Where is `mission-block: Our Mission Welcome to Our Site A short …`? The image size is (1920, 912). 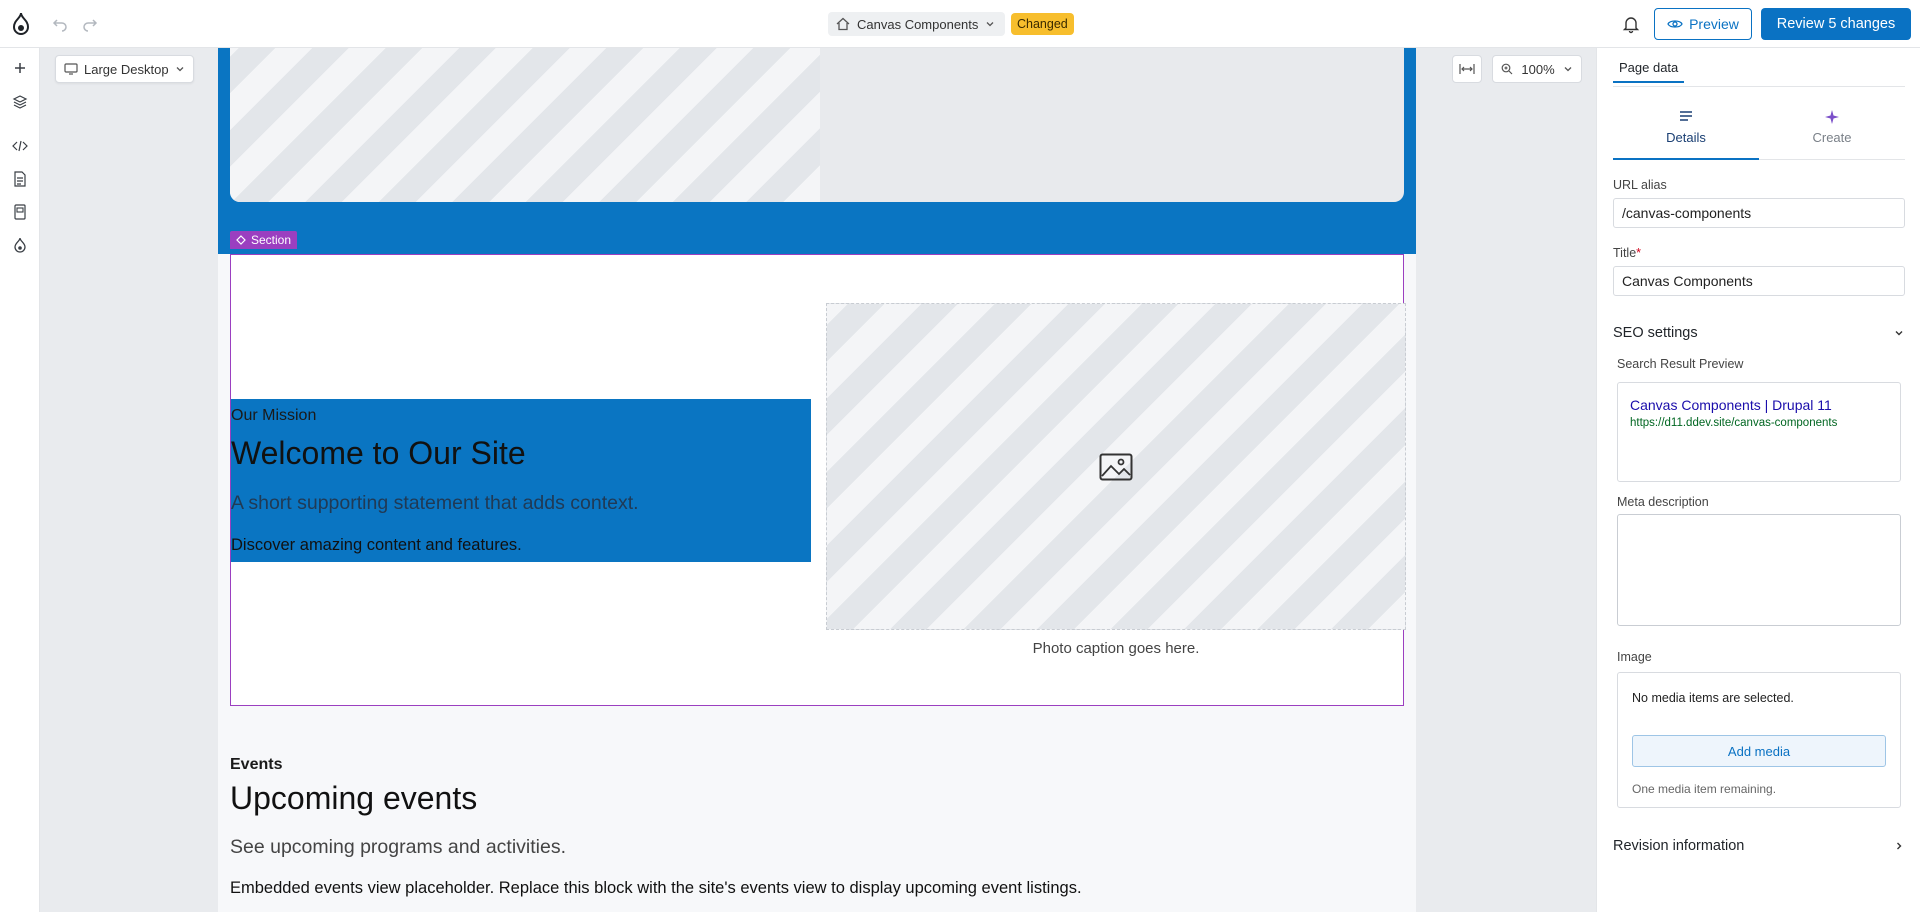
mission-block: Our Mission Welcome to Our Site A short … is located at coordinates (521, 480).